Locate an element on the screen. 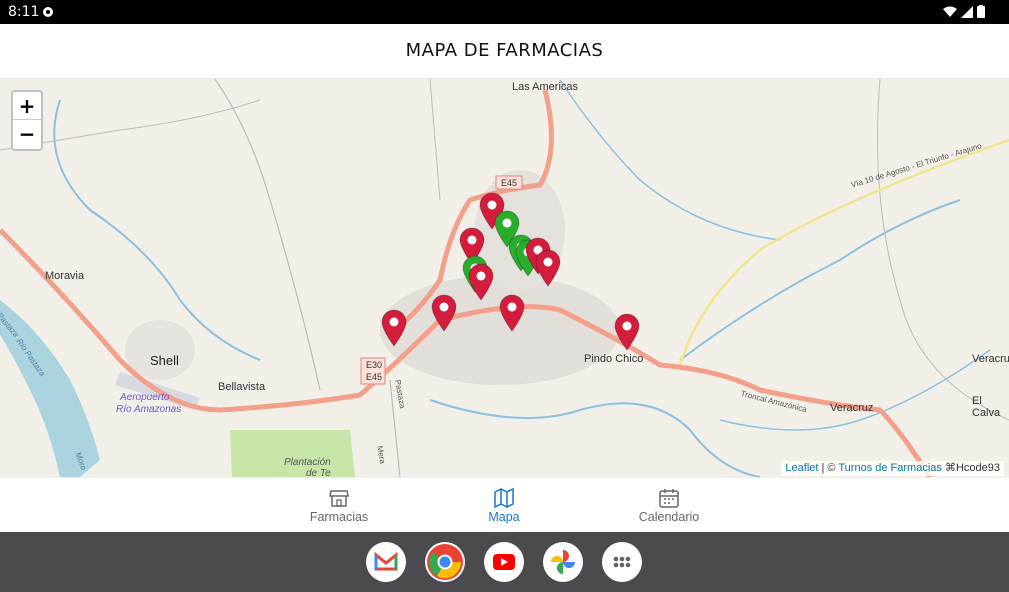 This screenshot has height=592, width=1009. bottom-navigation: Farmacias Mapa Calendario is located at coordinates (504, 504).